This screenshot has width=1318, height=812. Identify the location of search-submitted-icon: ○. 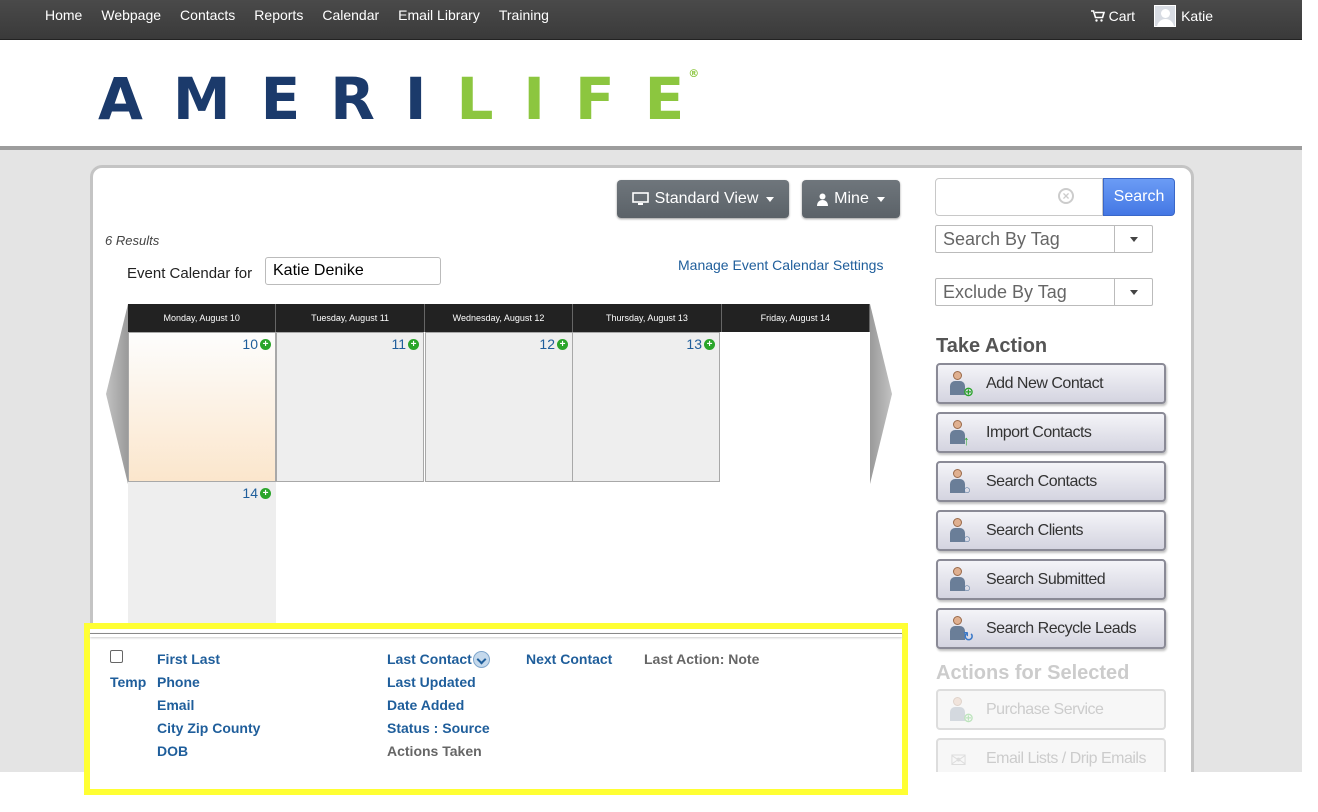
(963, 580).